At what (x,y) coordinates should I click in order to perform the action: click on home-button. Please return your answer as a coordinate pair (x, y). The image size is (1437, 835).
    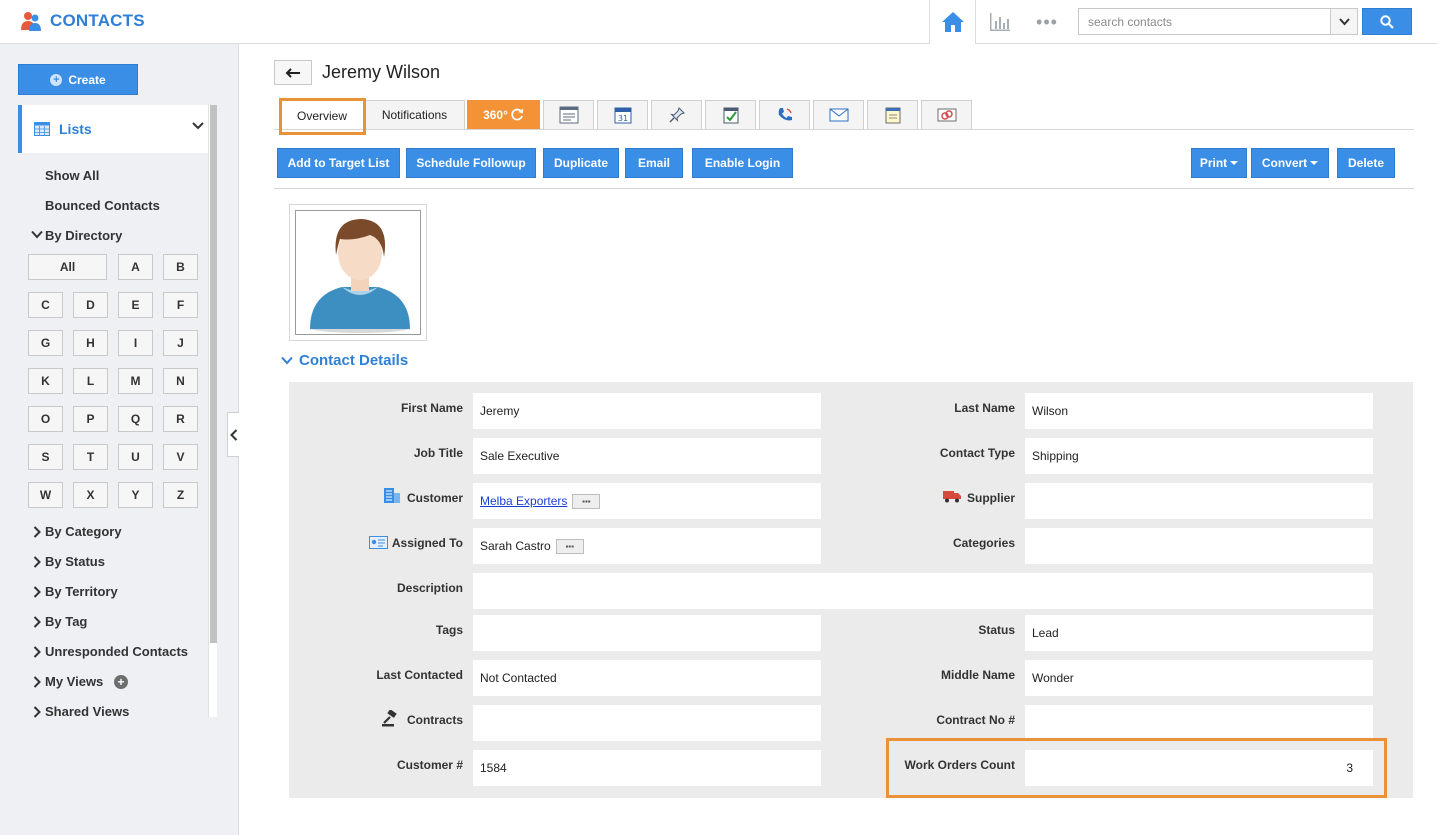
    Looking at the image, I should click on (952, 22).